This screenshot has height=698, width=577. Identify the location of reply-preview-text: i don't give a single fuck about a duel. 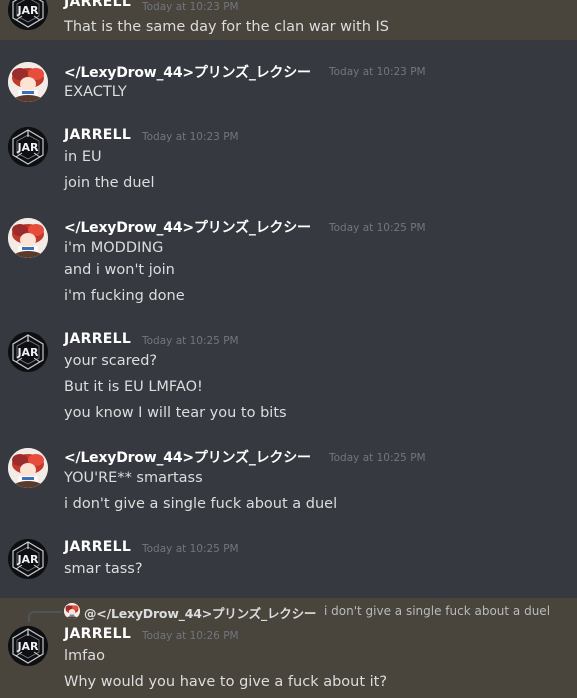
(437, 611).